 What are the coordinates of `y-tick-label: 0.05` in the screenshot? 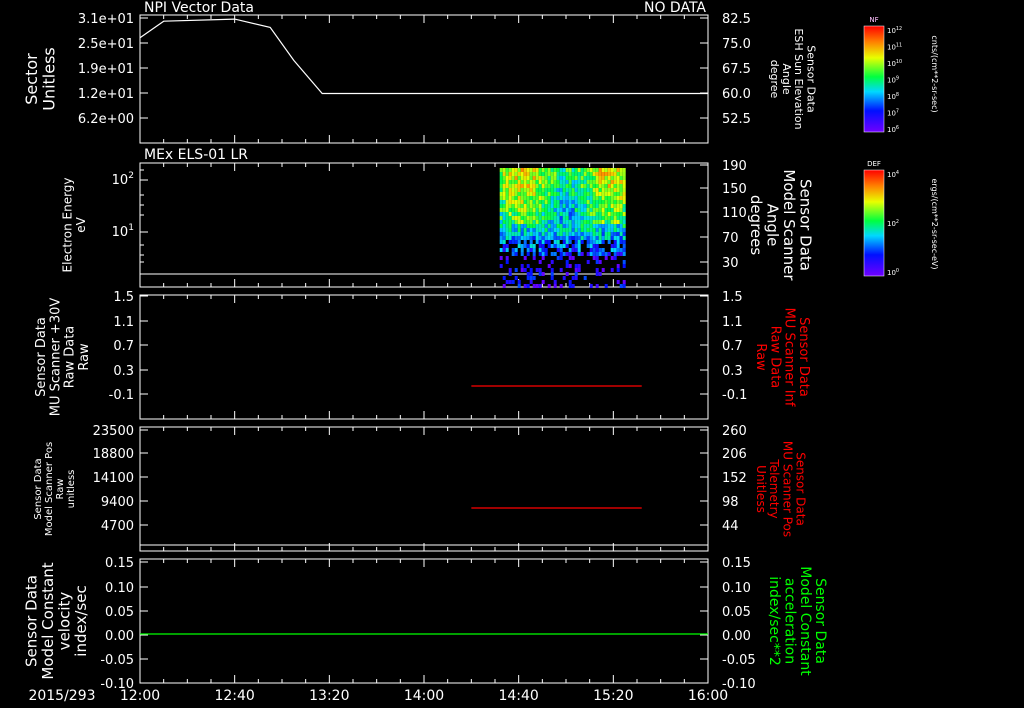 It's located at (119, 612).